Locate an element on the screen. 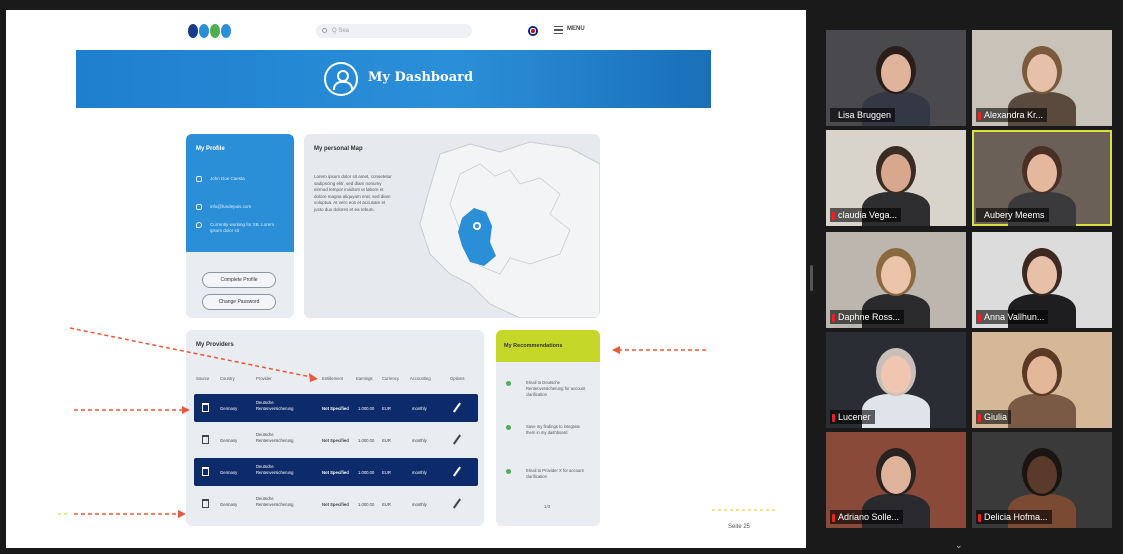 The width and height of the screenshot is (1123, 554). participant-name: Lisa Bruggen is located at coordinates (863, 115).